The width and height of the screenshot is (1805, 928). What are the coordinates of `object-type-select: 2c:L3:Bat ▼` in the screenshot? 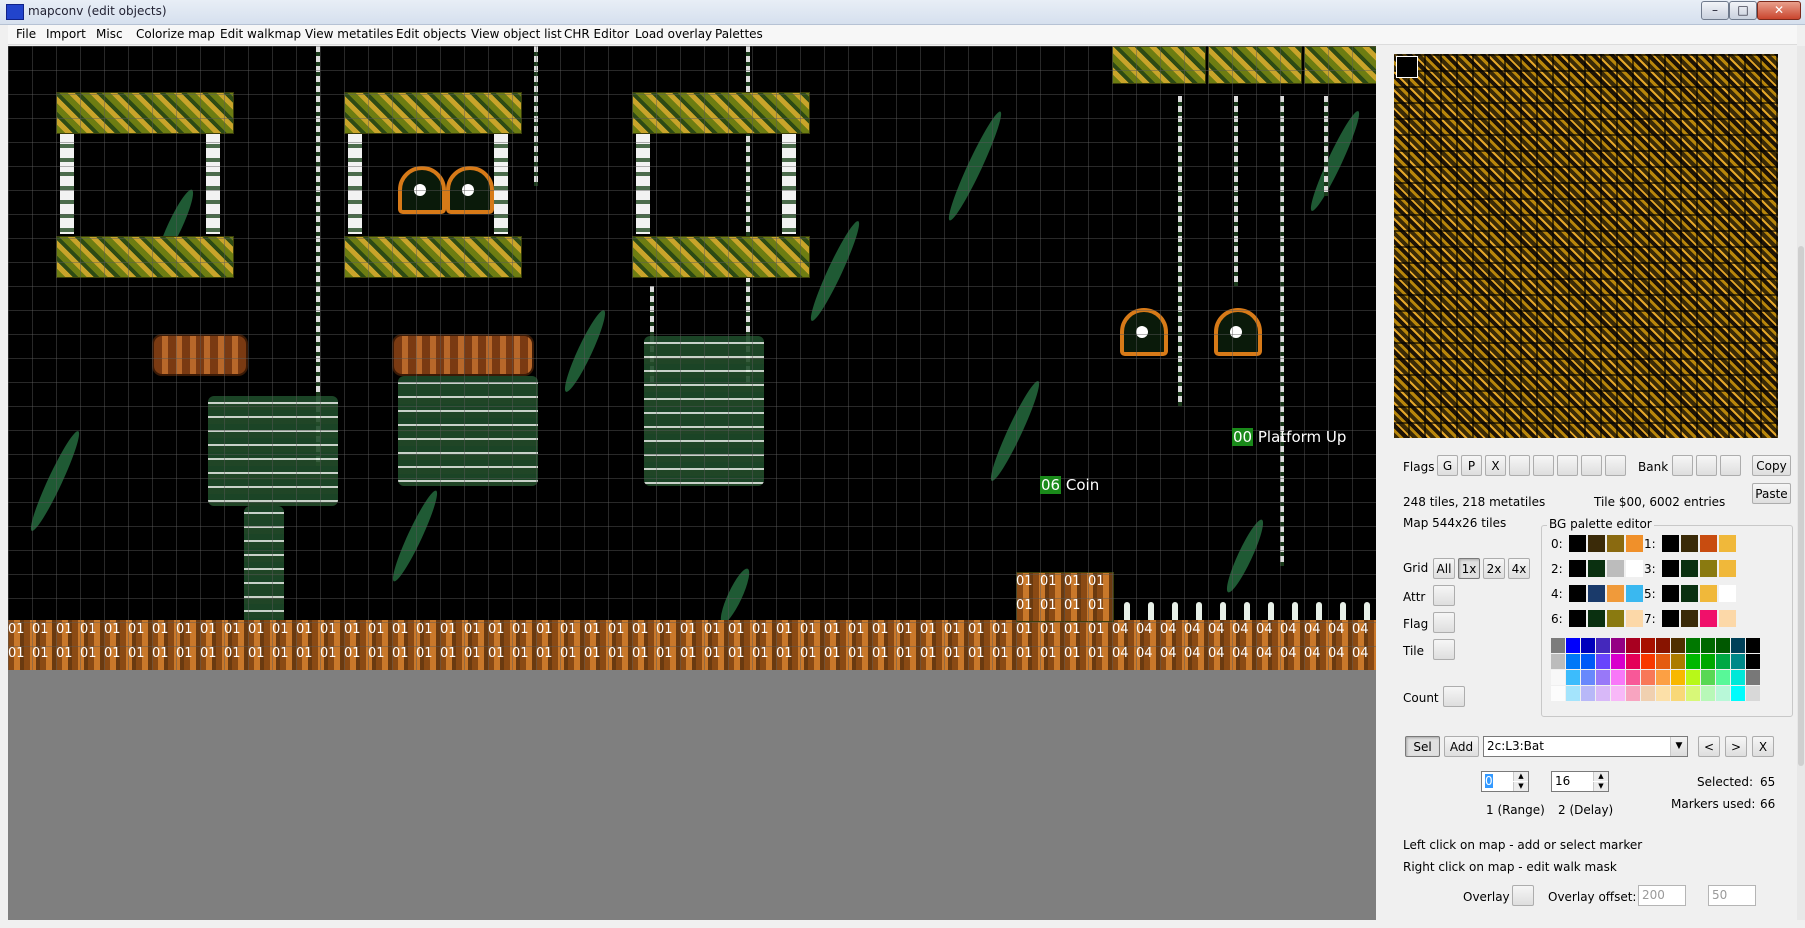 It's located at (1585, 746).